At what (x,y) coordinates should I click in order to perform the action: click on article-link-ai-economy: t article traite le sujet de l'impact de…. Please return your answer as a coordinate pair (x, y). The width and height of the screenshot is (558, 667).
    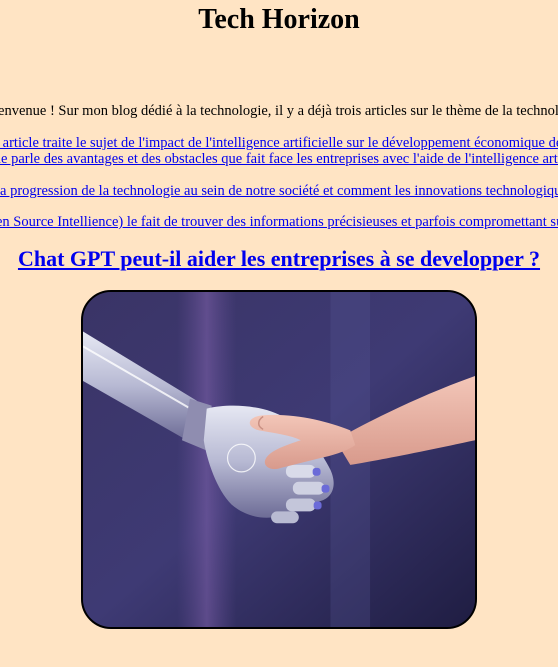
    Looking at the image, I should click on (279, 143).